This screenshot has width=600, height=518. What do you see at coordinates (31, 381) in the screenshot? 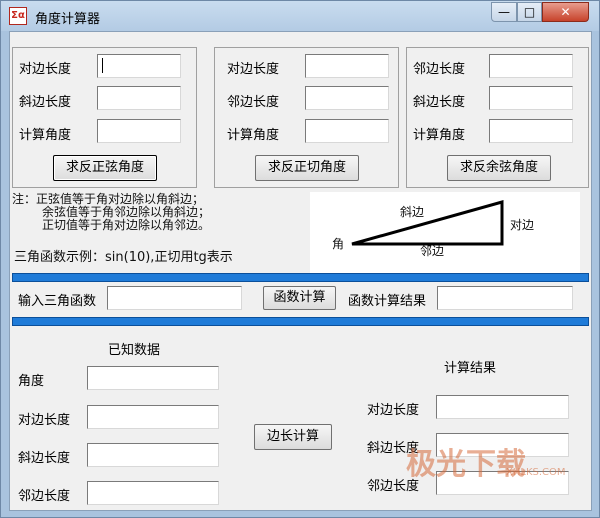
I see `known-label-angle: 角度` at bounding box center [31, 381].